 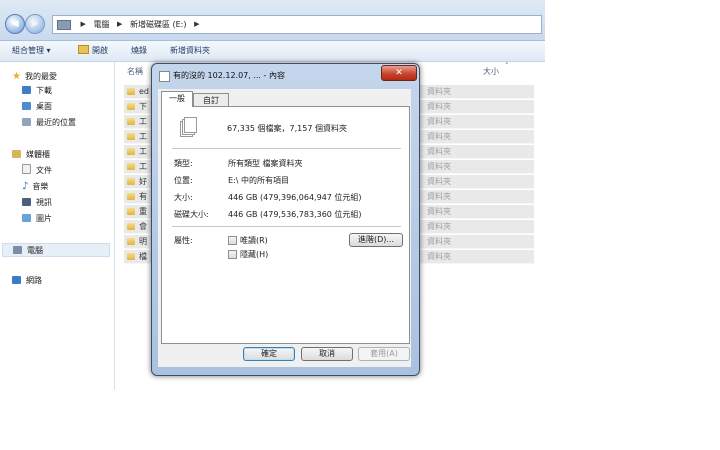 I want to click on apply-button: 套用(A), so click(x=384, y=354).